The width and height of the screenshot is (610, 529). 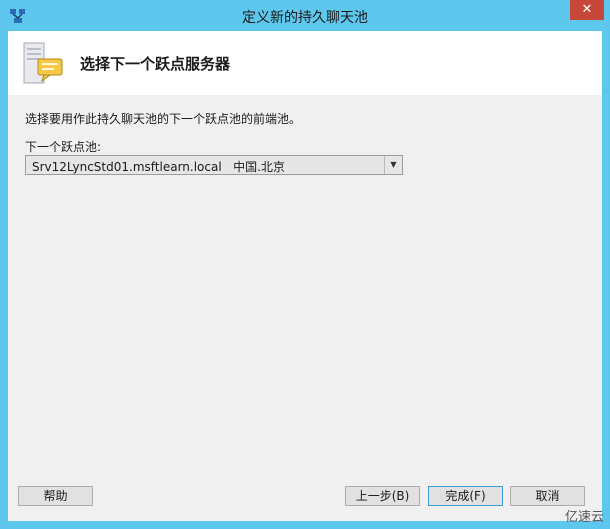 I want to click on close-icon: ✕, so click(x=587, y=9).